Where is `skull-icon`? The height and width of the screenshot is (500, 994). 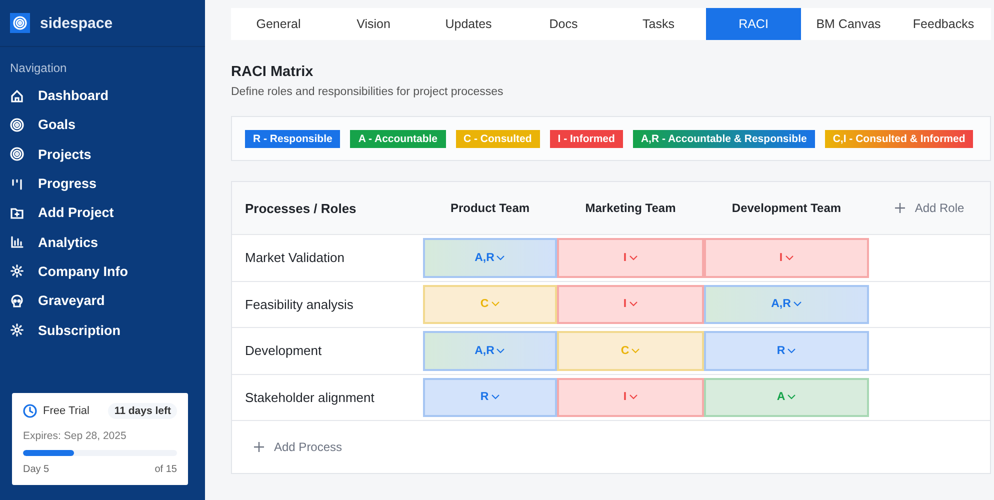 skull-icon is located at coordinates (17, 301).